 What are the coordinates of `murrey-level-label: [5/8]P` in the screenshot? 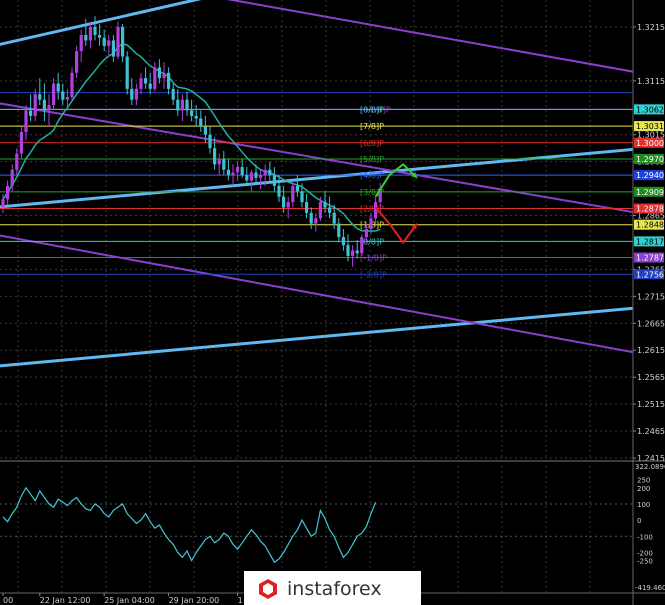 It's located at (372, 159).